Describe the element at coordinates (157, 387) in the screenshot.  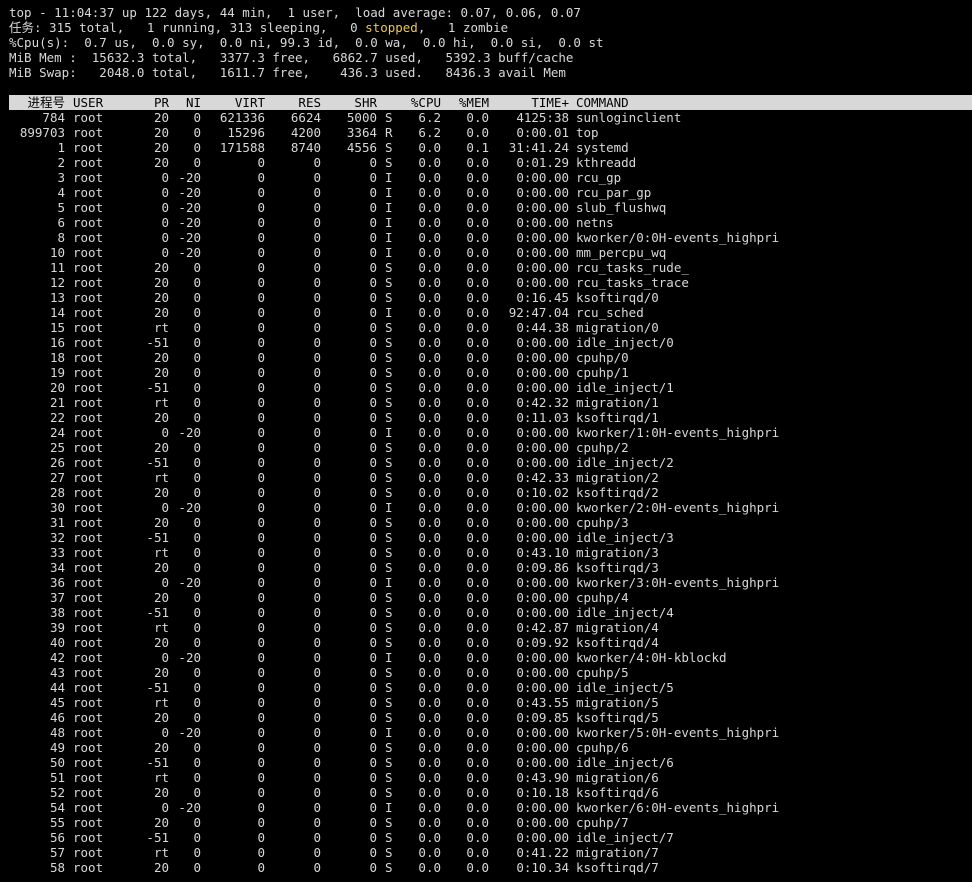
I see `process-pr-cell: -51` at that location.